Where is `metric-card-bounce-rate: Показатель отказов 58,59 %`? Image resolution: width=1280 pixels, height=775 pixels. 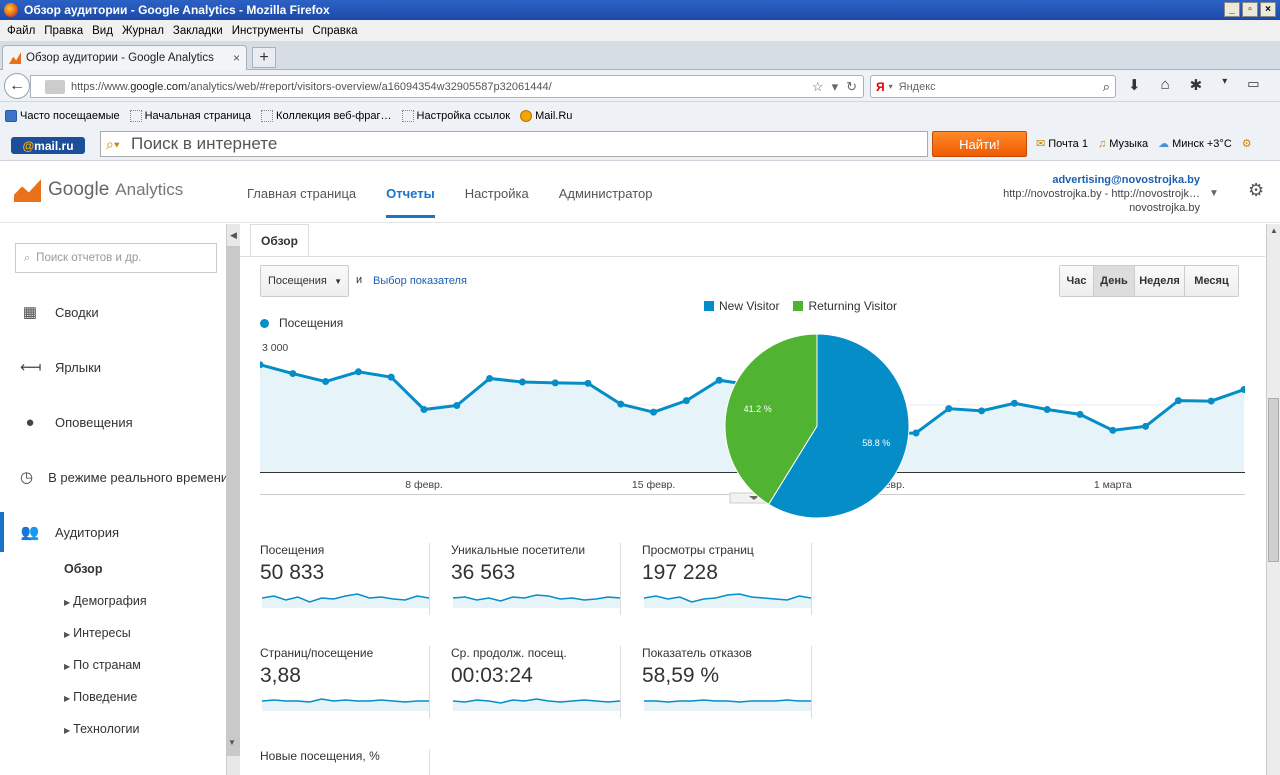 metric-card-bounce-rate: Показатель отказов 58,59 % is located at coordinates (727, 682).